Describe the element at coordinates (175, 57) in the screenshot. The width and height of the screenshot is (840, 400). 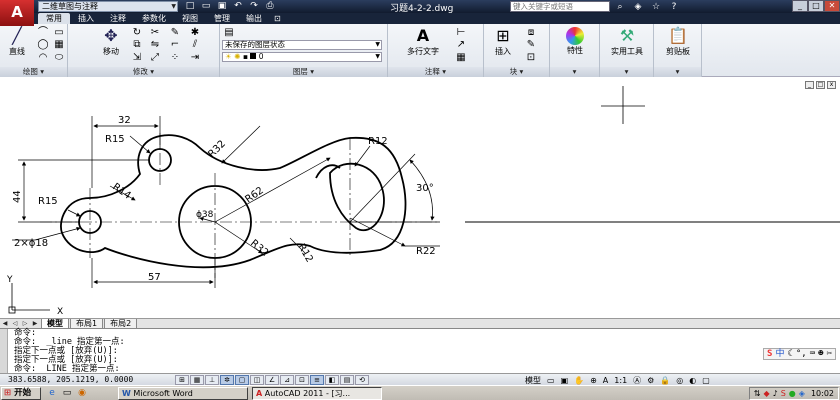
I see `array-icon: ⁘` at that location.